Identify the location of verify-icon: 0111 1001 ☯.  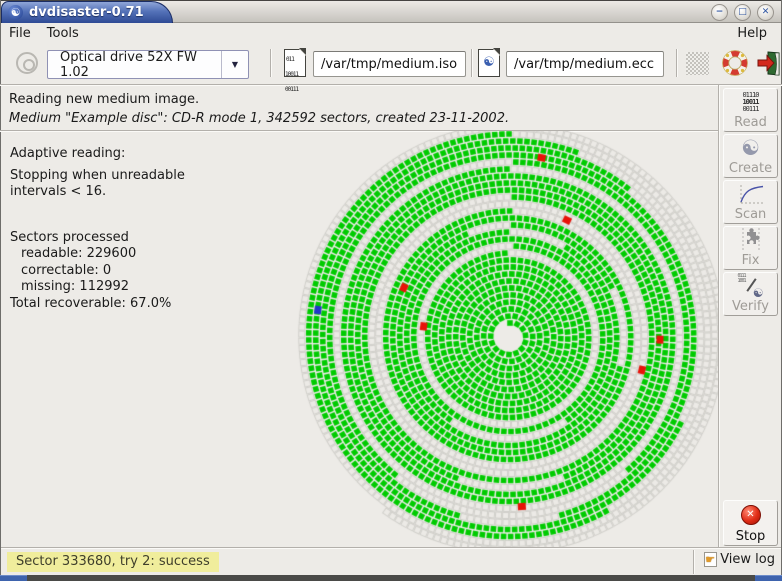
(750, 287).